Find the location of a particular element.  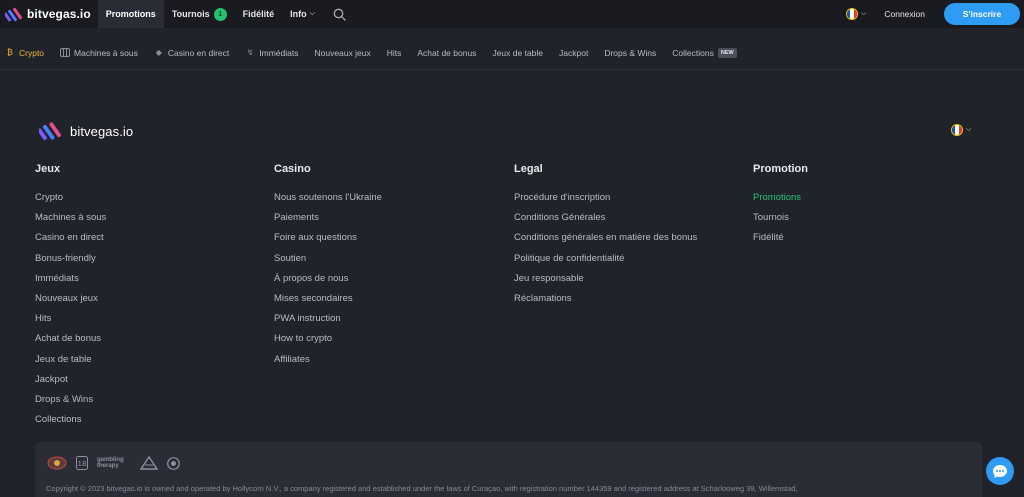

footer-link: Fidélité is located at coordinates (780, 238).